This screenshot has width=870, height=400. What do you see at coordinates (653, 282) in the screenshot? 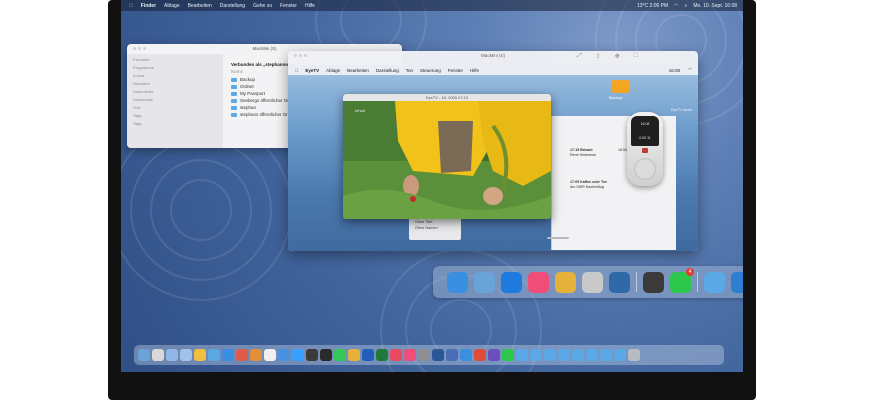
I see `quicktime-icon` at bounding box center [653, 282].